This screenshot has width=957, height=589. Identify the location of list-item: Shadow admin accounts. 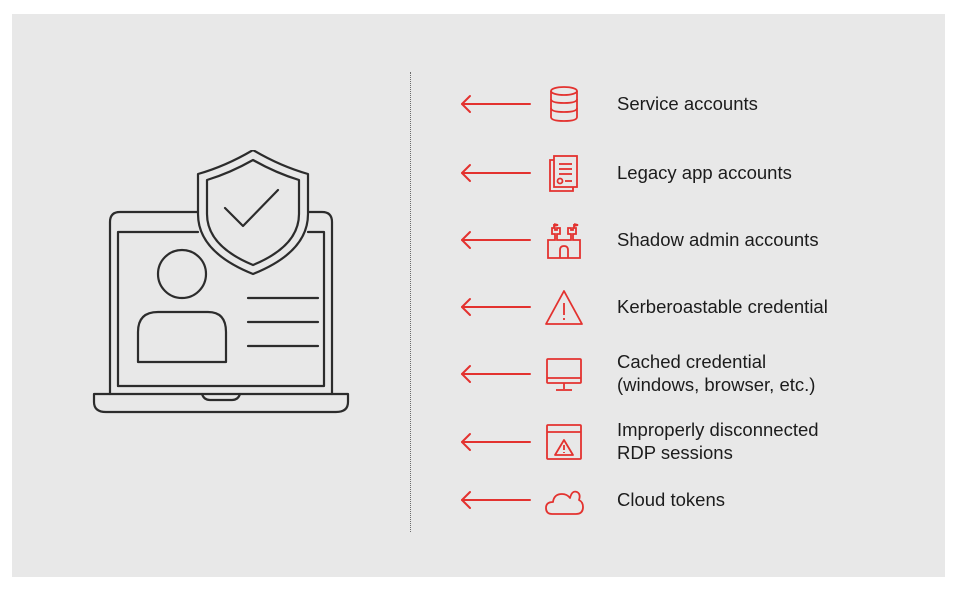
(693, 240).